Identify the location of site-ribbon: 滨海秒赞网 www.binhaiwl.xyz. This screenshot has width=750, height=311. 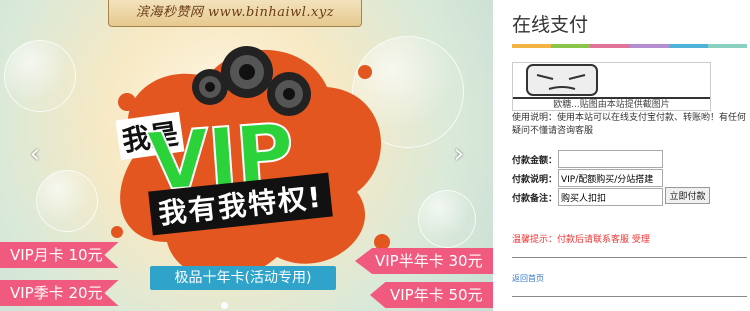
(235, 13).